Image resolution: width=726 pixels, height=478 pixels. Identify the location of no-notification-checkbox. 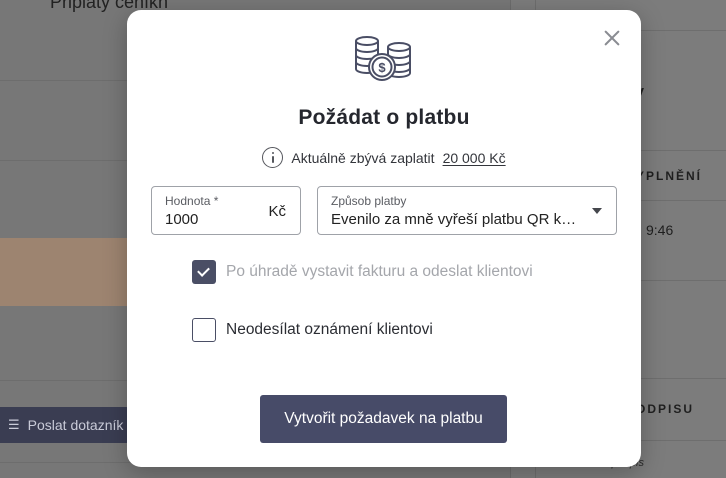
(204, 330).